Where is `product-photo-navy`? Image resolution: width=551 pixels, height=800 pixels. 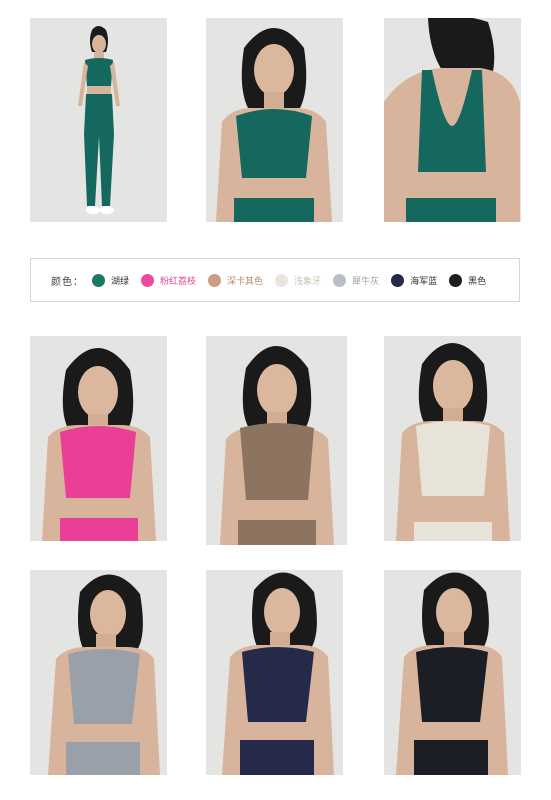 product-photo-navy is located at coordinates (274, 672).